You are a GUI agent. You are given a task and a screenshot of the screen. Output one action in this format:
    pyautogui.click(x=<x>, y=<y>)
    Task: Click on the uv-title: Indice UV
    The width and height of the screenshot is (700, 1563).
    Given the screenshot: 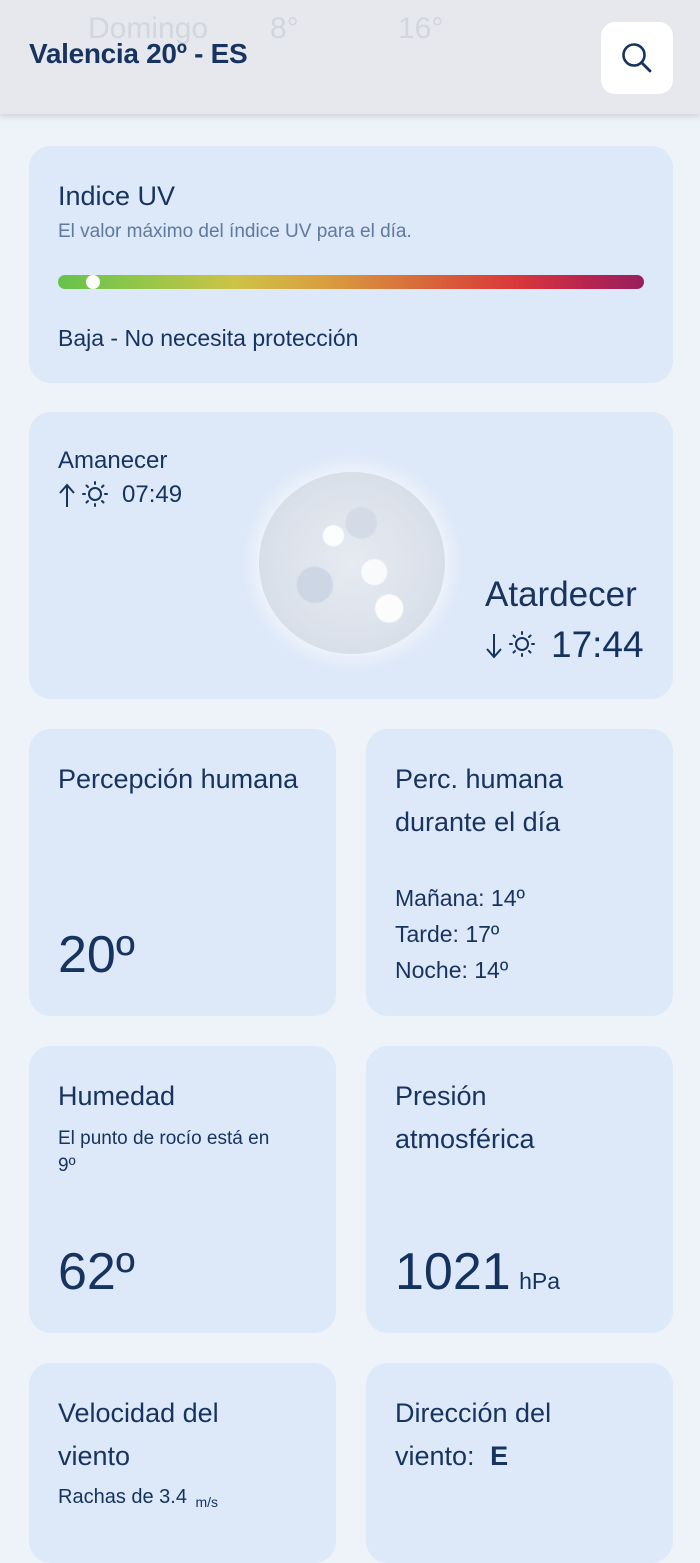 What is the action you would take?
    pyautogui.click(x=117, y=196)
    